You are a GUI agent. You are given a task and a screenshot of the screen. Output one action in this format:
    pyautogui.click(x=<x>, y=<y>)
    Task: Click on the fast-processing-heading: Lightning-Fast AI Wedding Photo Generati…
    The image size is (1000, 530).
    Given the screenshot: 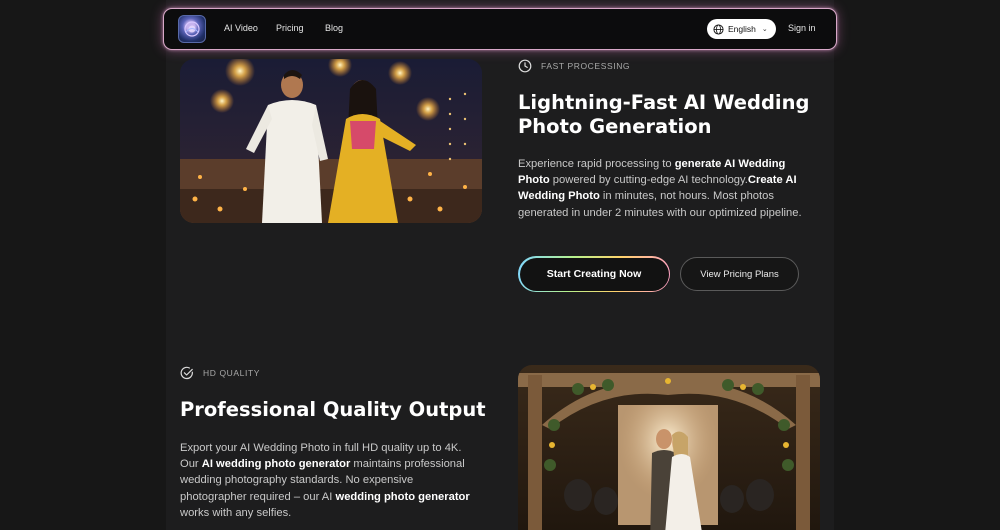 What is the action you would take?
    pyautogui.click(x=664, y=114)
    